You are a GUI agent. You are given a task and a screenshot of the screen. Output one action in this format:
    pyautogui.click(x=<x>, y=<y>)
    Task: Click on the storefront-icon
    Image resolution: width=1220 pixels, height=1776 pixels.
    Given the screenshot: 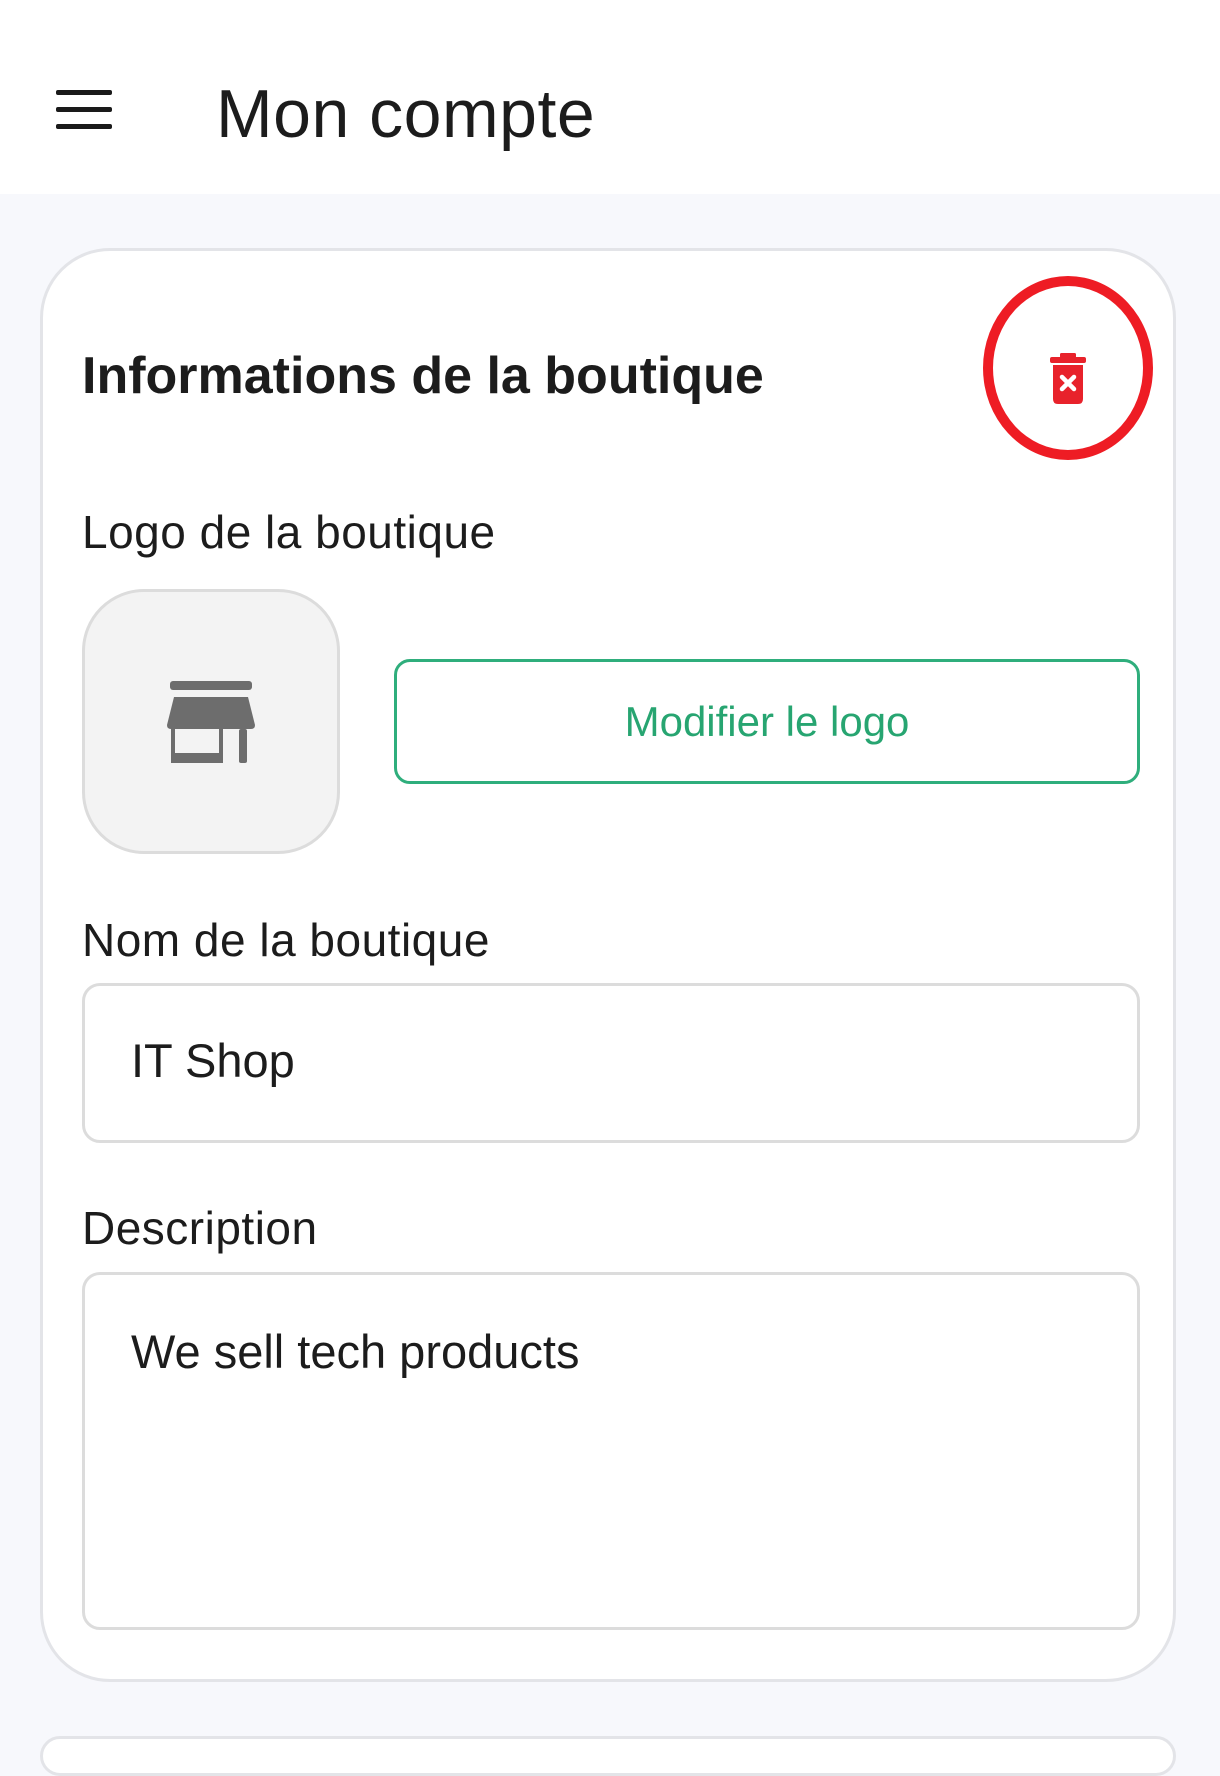 What is the action you would take?
    pyautogui.click(x=211, y=721)
    